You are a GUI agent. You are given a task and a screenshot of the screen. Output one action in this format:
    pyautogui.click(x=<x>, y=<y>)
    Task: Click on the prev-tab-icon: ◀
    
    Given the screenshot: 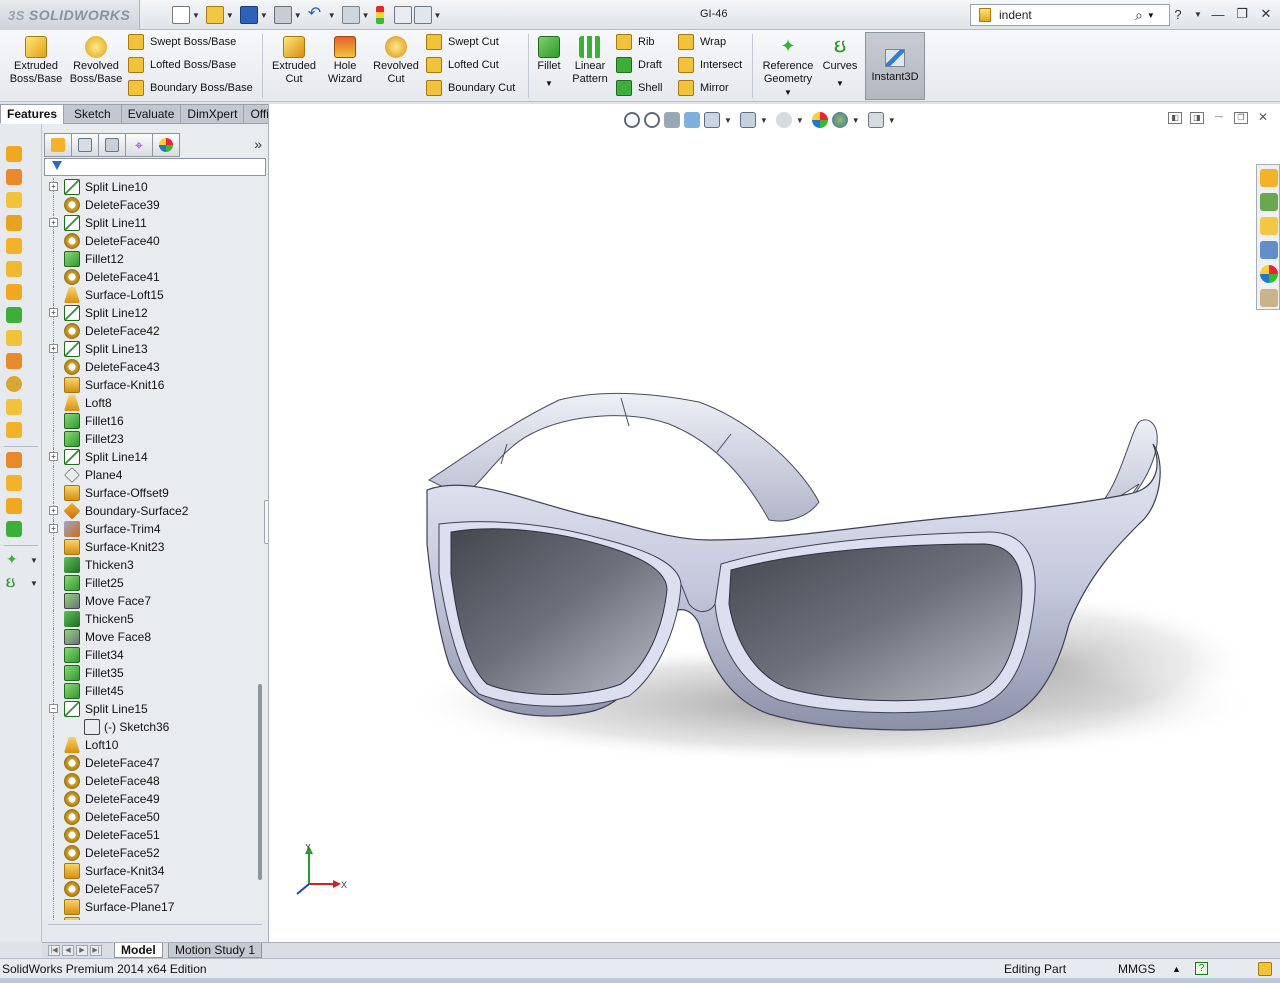 What is the action you would take?
    pyautogui.click(x=68, y=950)
    